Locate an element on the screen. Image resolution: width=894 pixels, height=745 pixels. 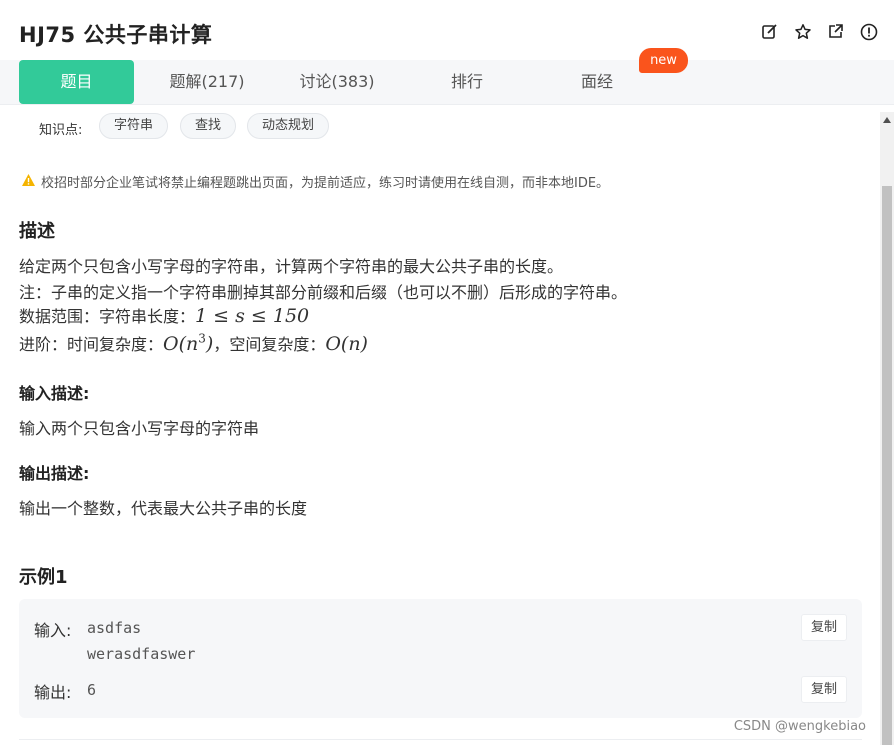
input-desc-heading: 输入描述: is located at coordinates (54, 393).